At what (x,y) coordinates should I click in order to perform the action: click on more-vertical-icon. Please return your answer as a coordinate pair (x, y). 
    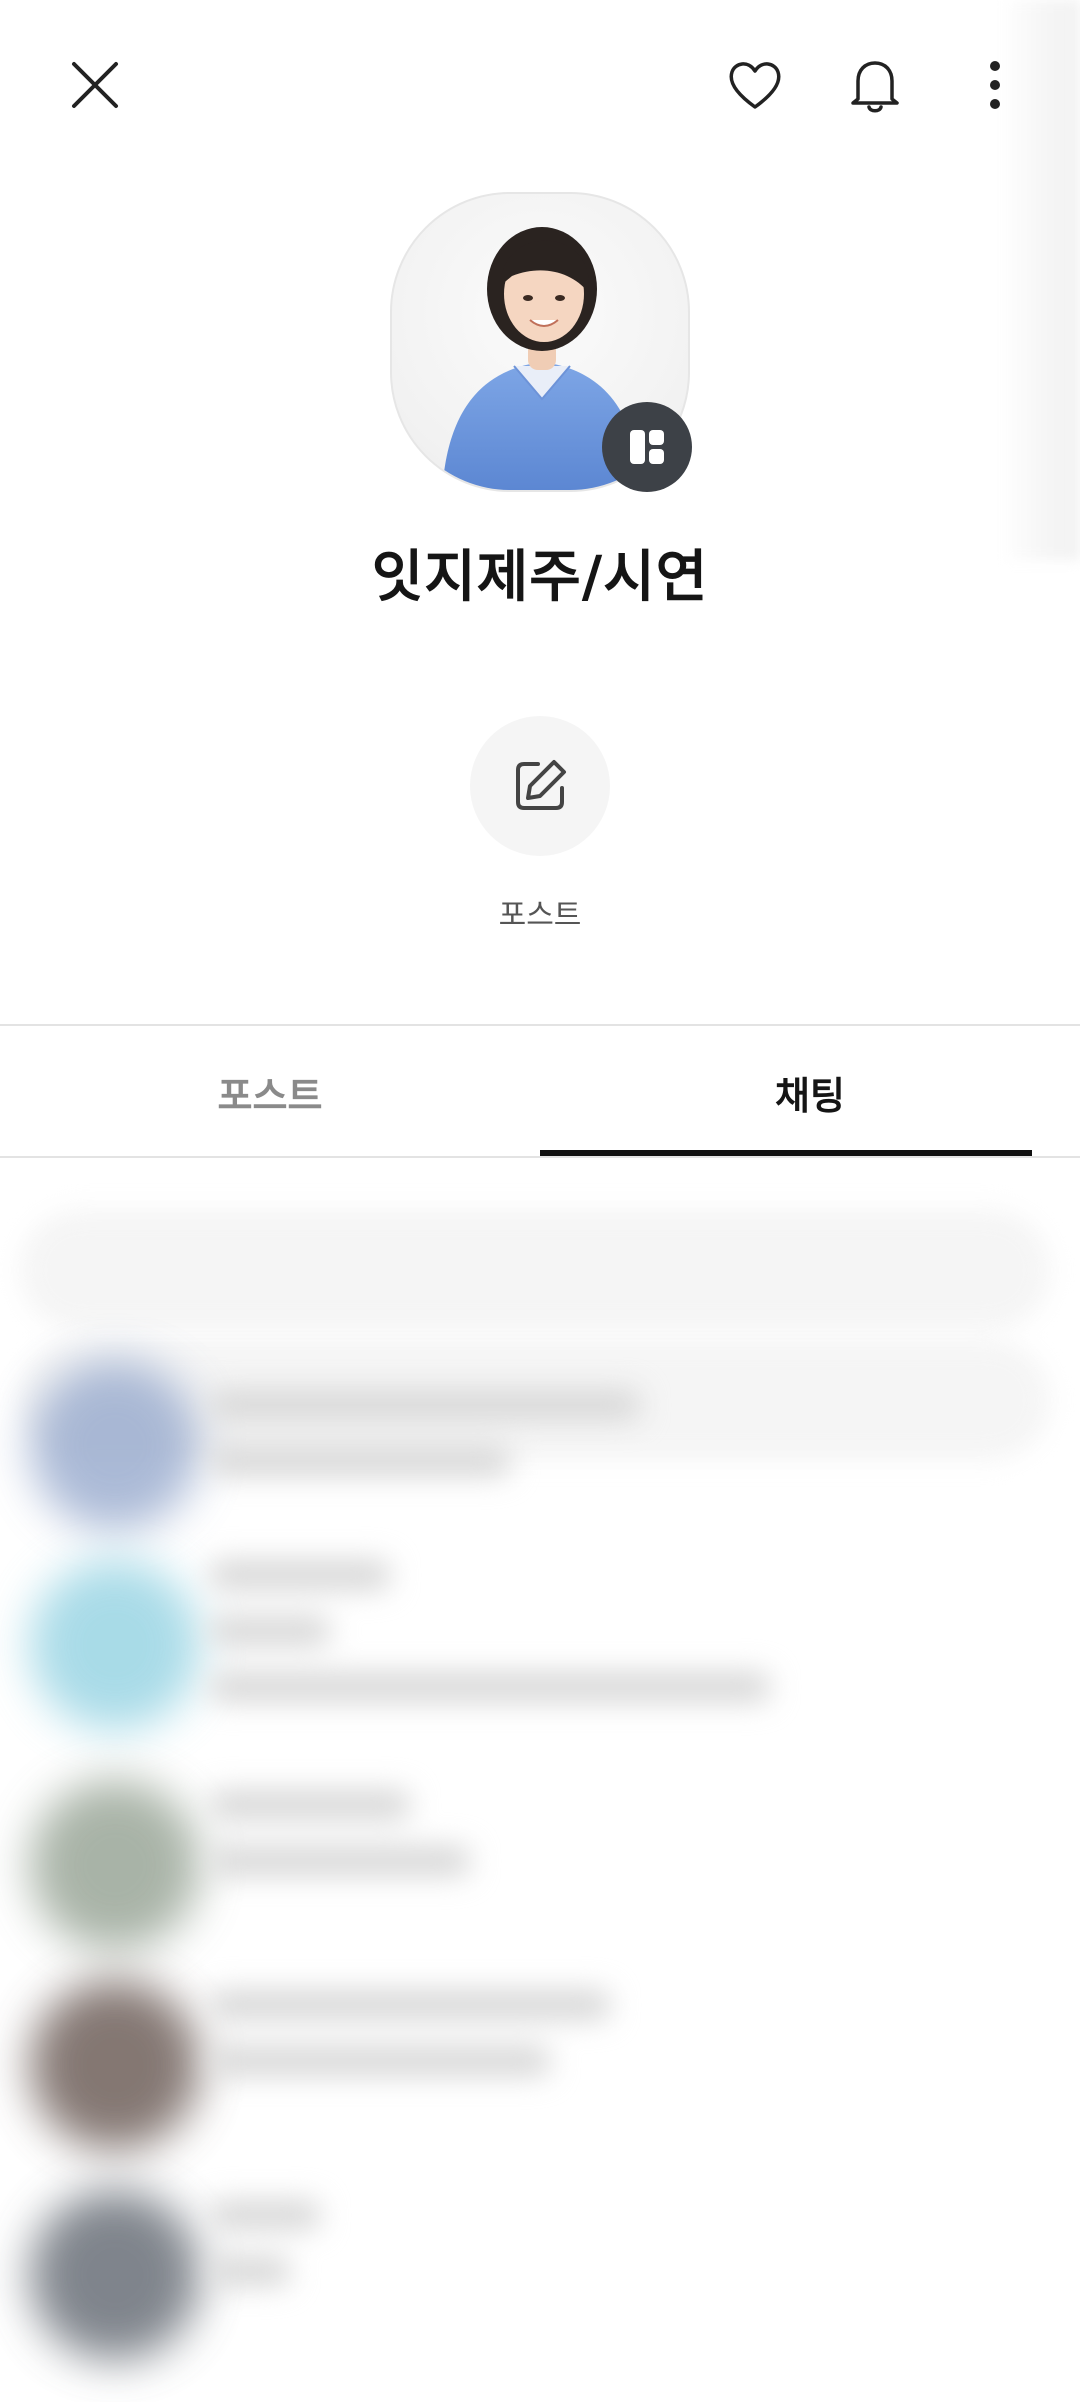
    Looking at the image, I should click on (995, 85).